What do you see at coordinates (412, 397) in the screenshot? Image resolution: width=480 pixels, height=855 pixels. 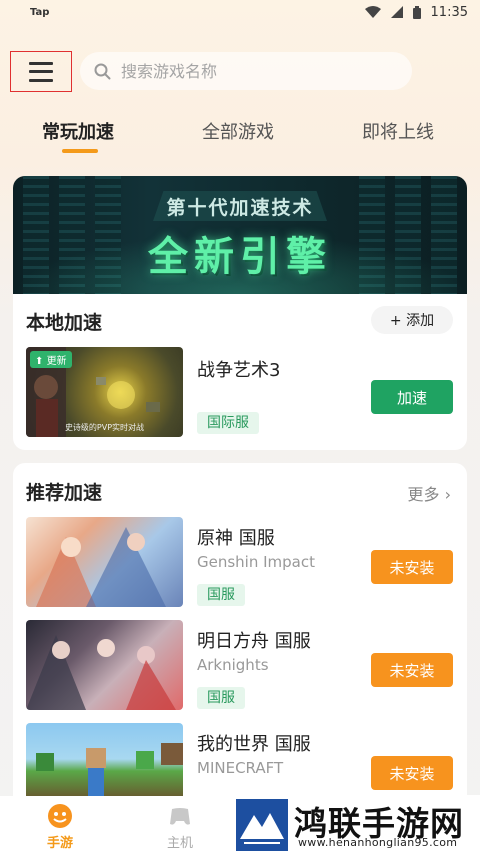 I see `accelerate-button: 加速` at bounding box center [412, 397].